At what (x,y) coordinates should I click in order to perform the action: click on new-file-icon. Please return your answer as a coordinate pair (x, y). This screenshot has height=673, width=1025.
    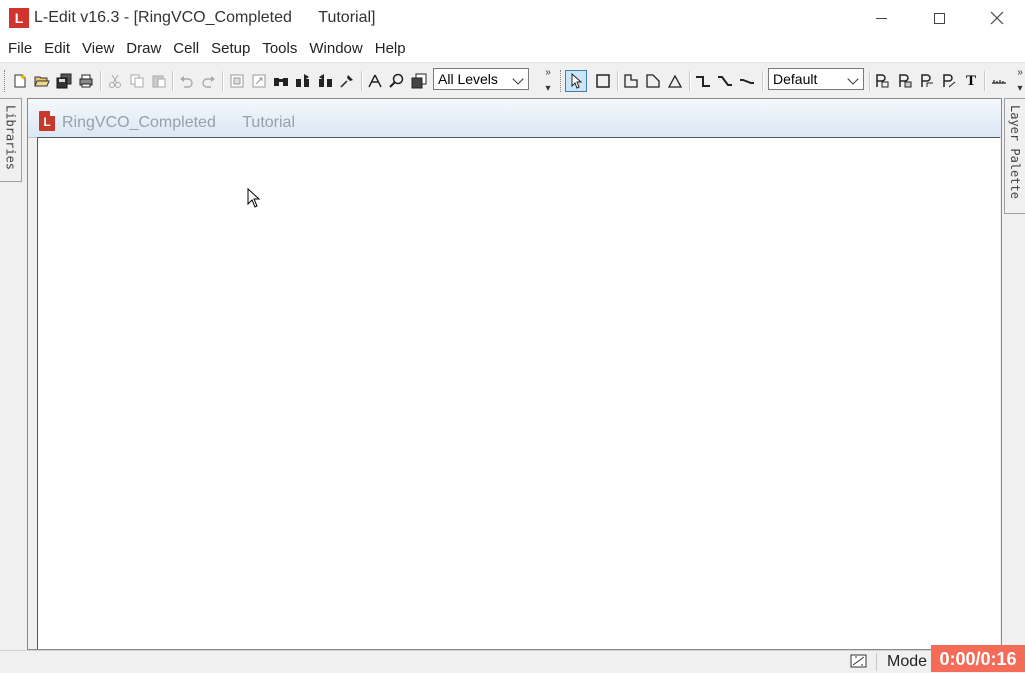
    Looking at the image, I should click on (20, 81).